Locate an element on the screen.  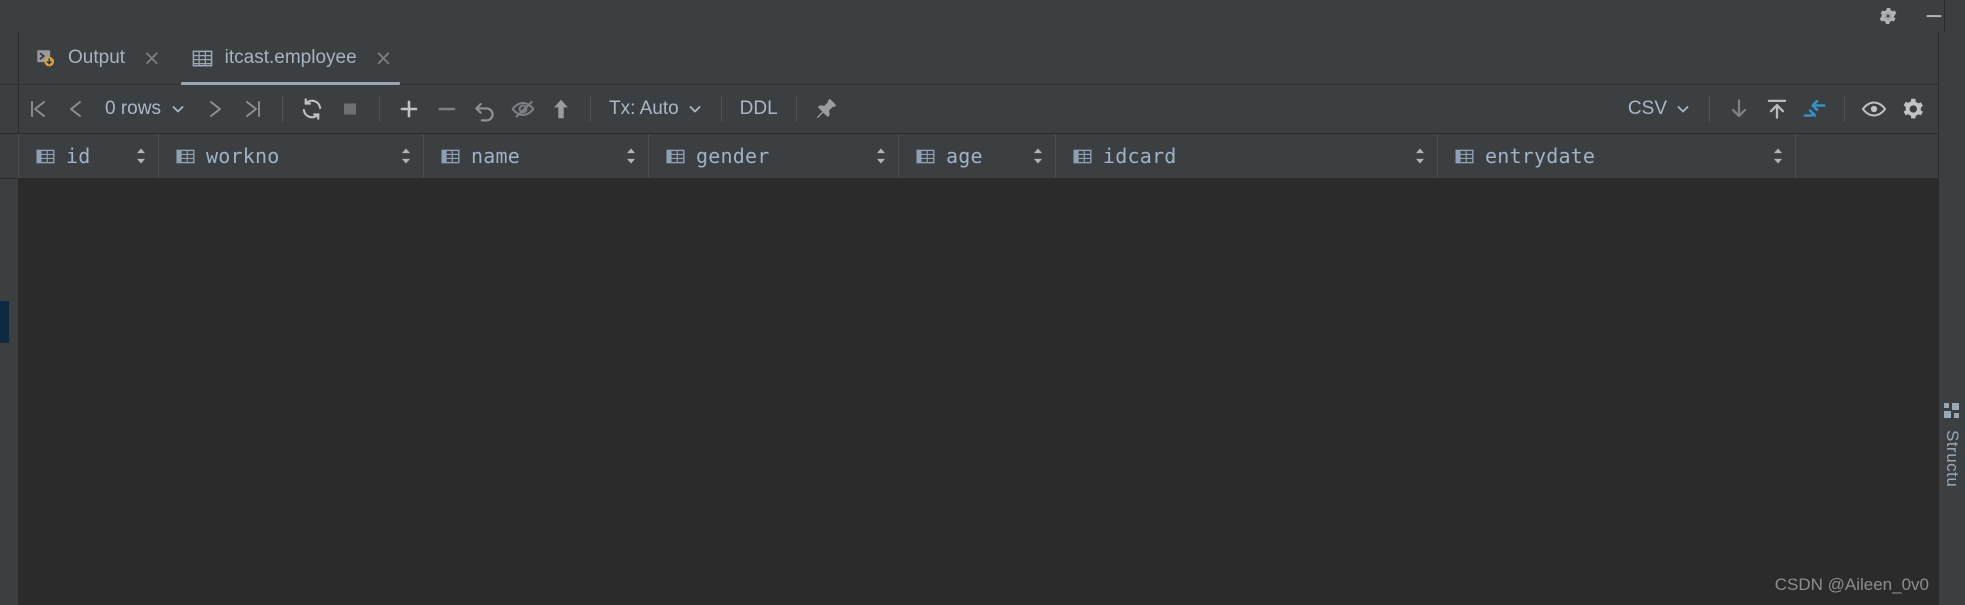
export-format-selector: CSV is located at coordinates (1659, 109).